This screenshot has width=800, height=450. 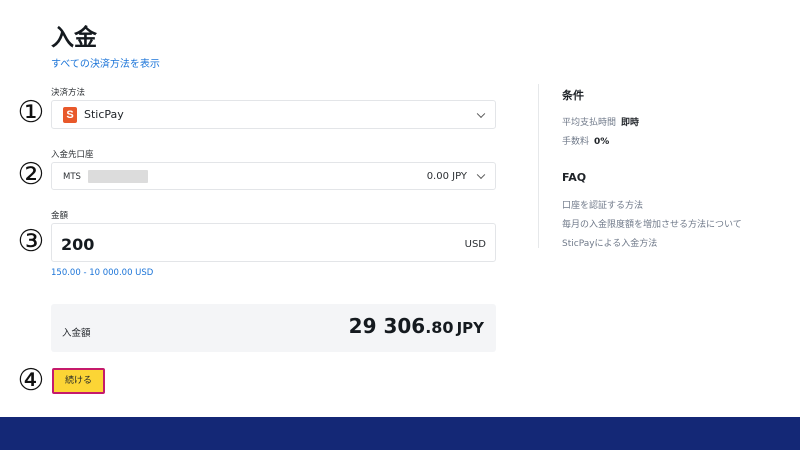 I want to click on summary-total: 29 306.80 JPY, so click(x=416, y=326).